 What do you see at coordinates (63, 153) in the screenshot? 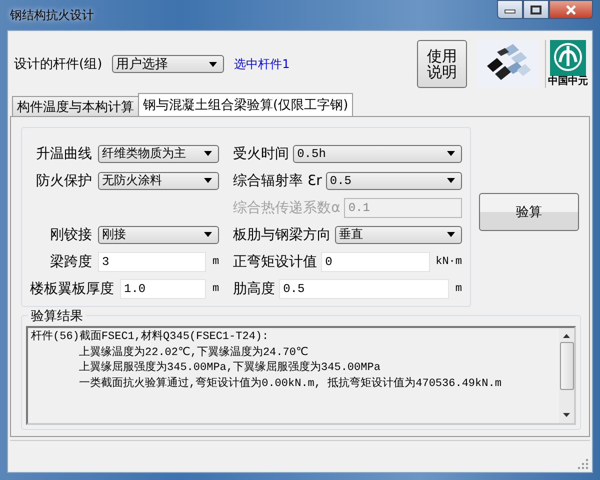
I see `dropdown-label: 升温曲线` at bounding box center [63, 153].